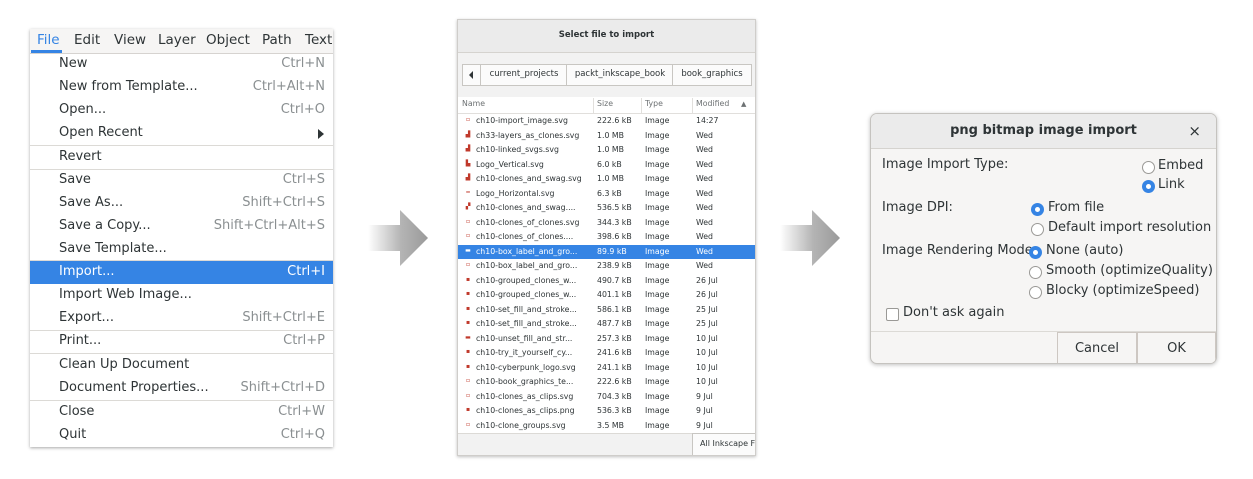 This screenshot has width=1253, height=479. What do you see at coordinates (77, 411) in the screenshot?
I see `menu-item-label: Close` at bounding box center [77, 411].